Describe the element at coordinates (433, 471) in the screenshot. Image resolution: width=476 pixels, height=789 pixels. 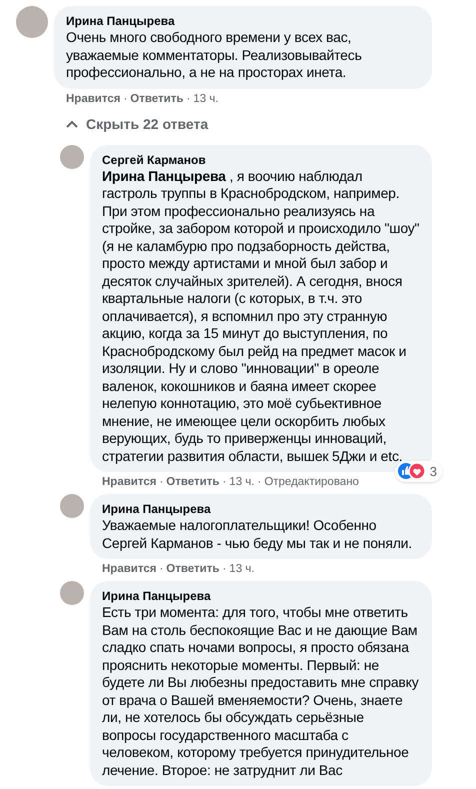
I see `reaction-count: 3` at that location.